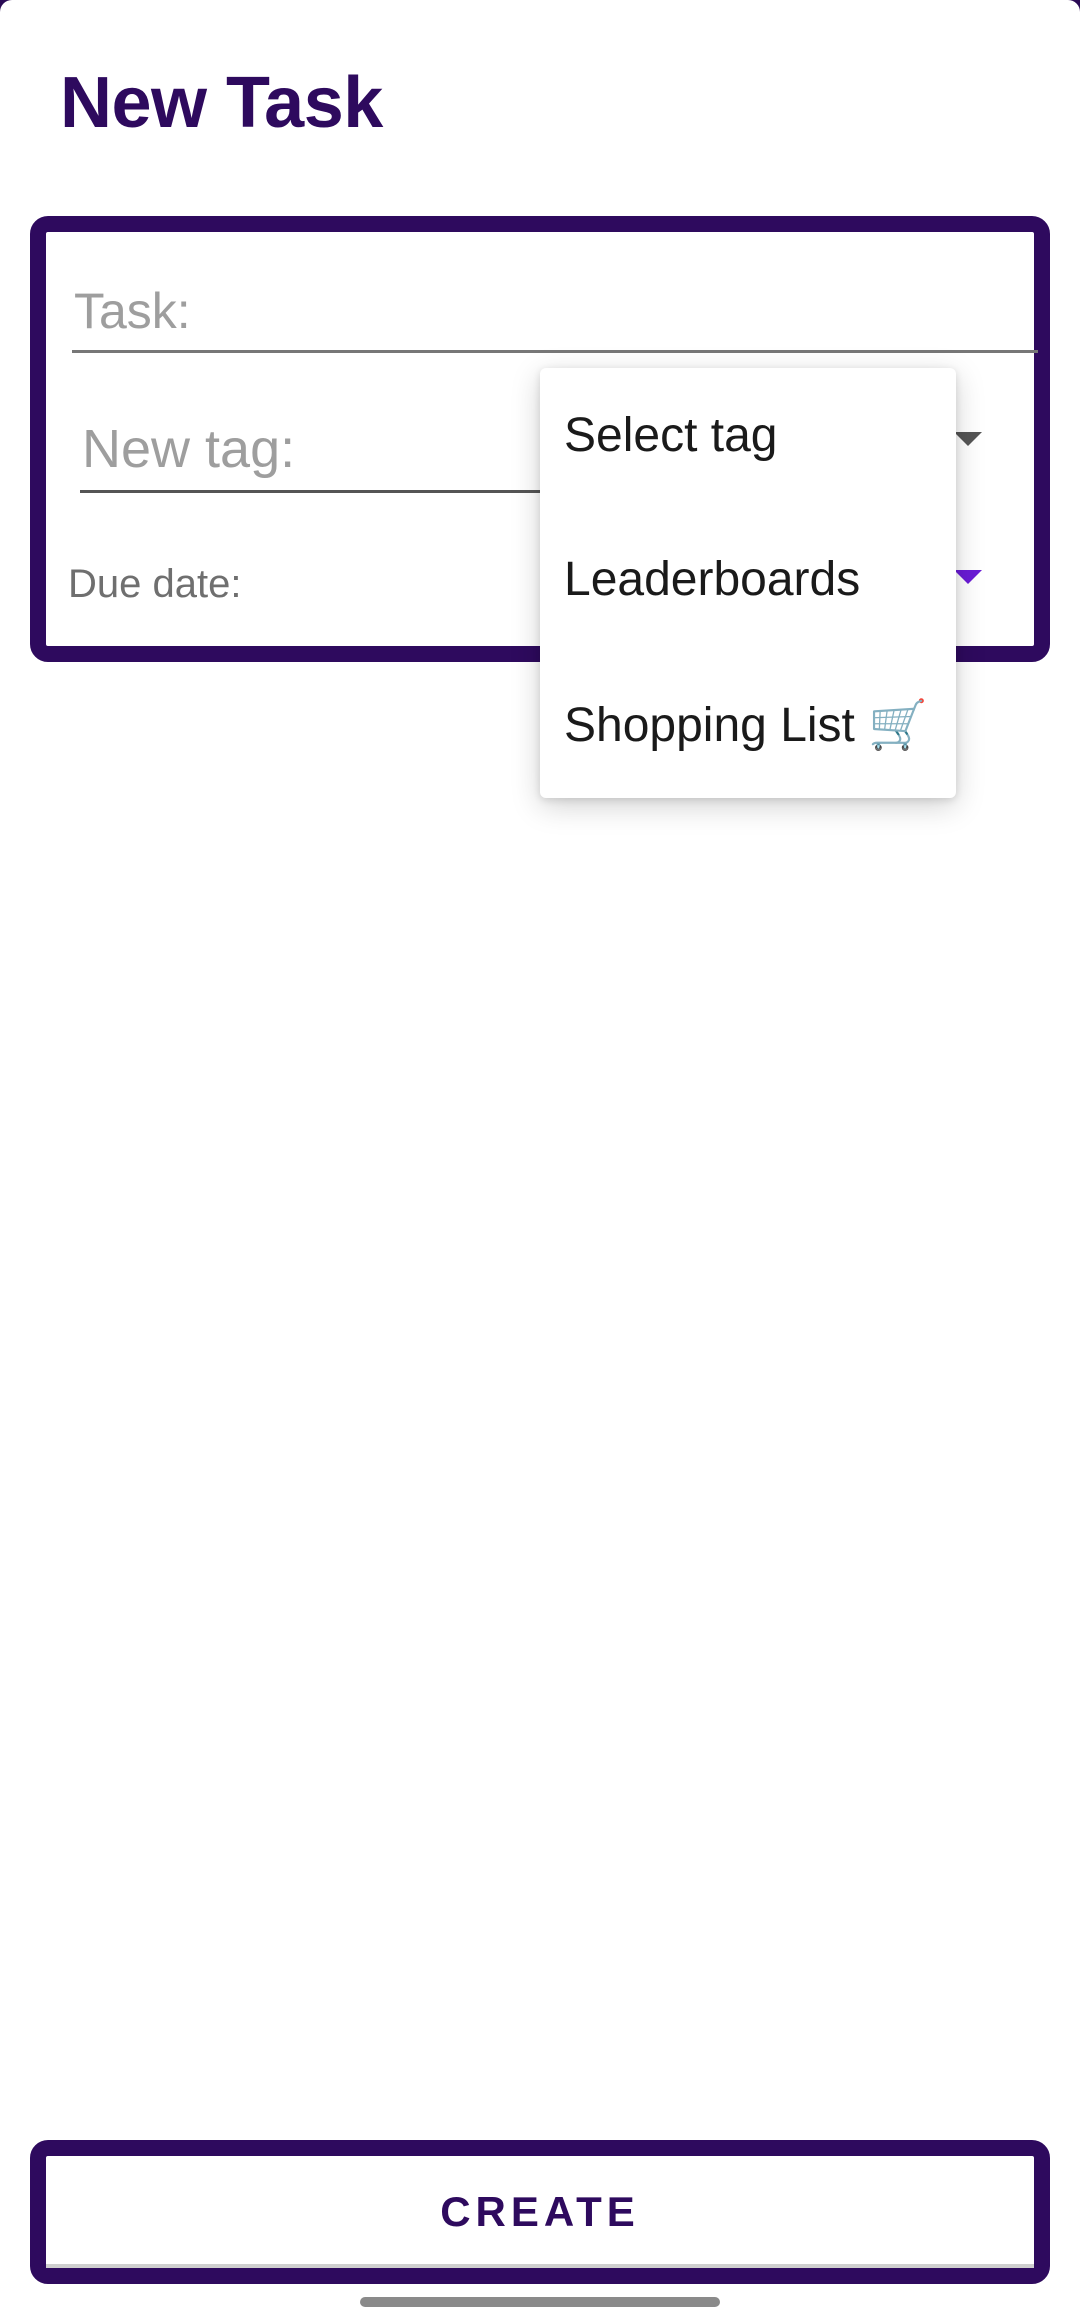 The width and height of the screenshot is (1080, 2315). I want to click on home-indicator, so click(540, 2302).